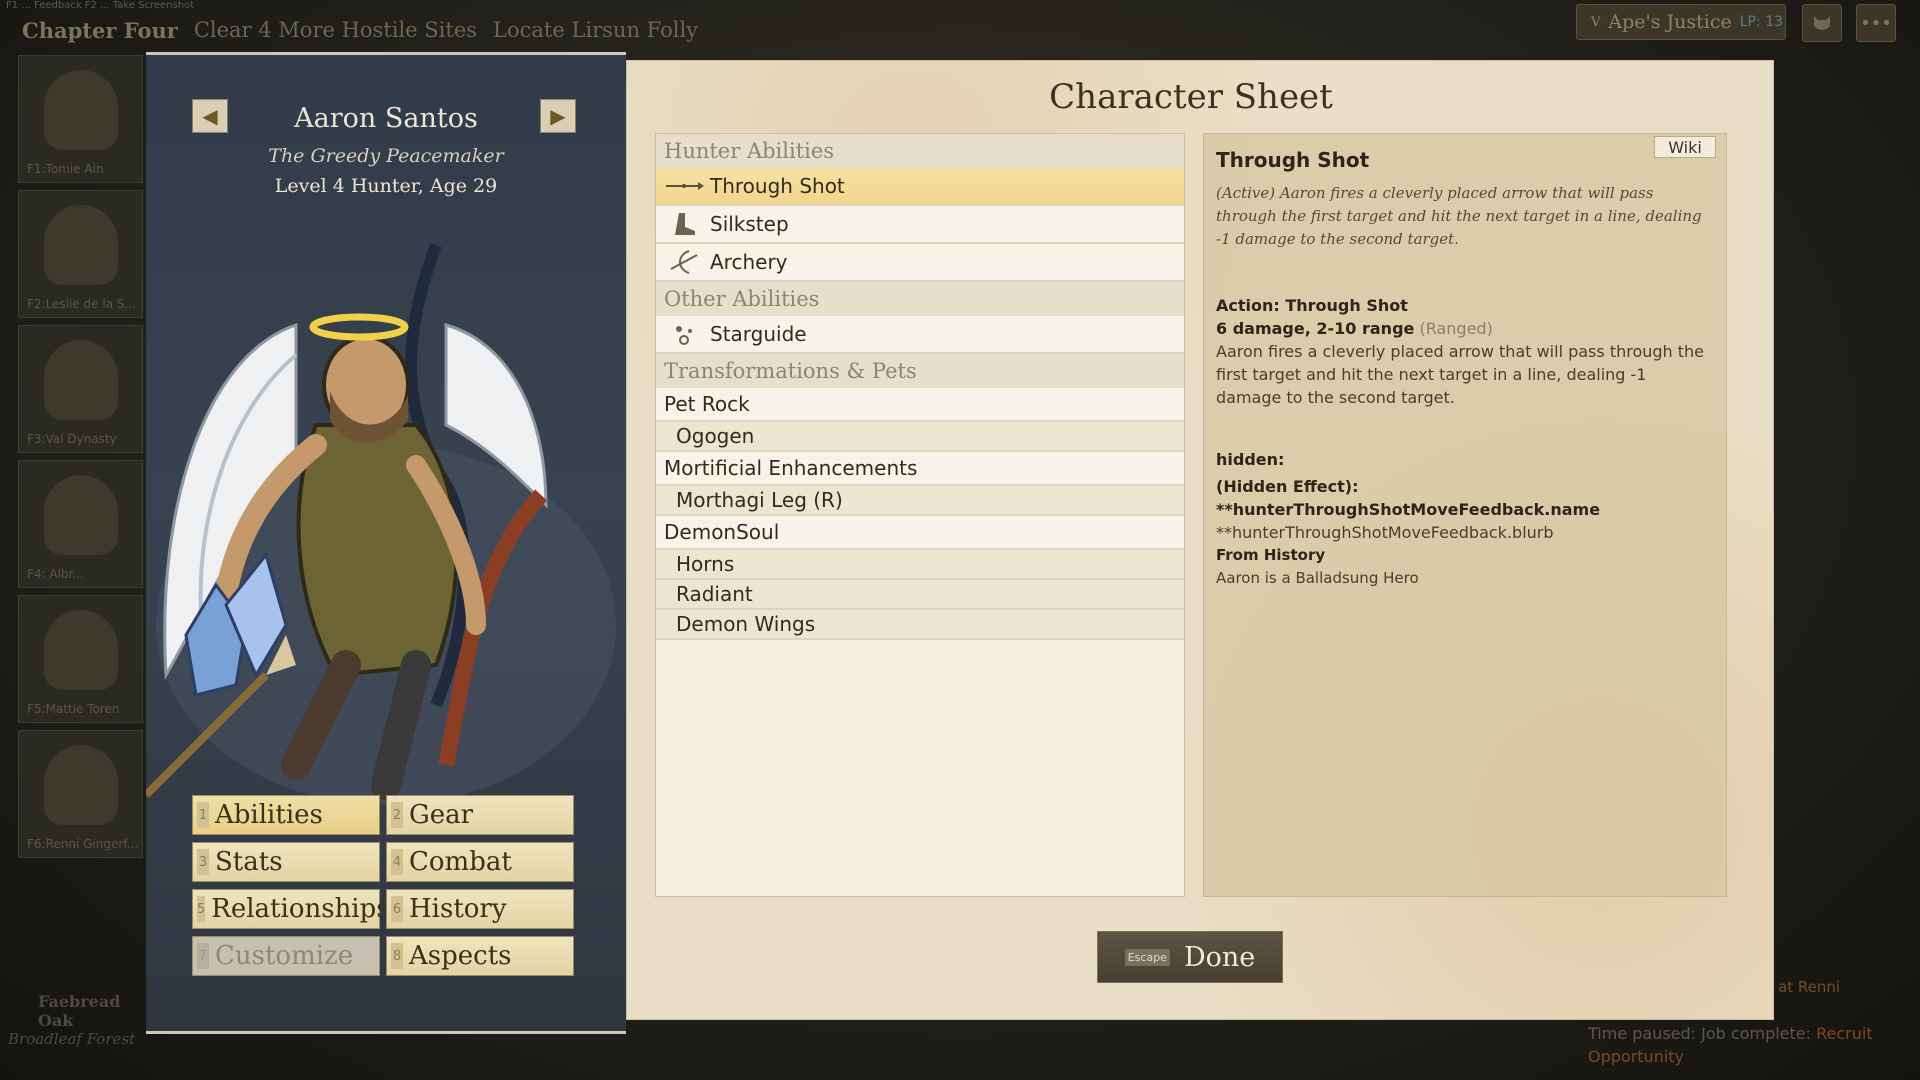 Image resolution: width=1920 pixels, height=1080 pixels. What do you see at coordinates (1596, 22) in the screenshot?
I see `faction-hotkey: V` at bounding box center [1596, 22].